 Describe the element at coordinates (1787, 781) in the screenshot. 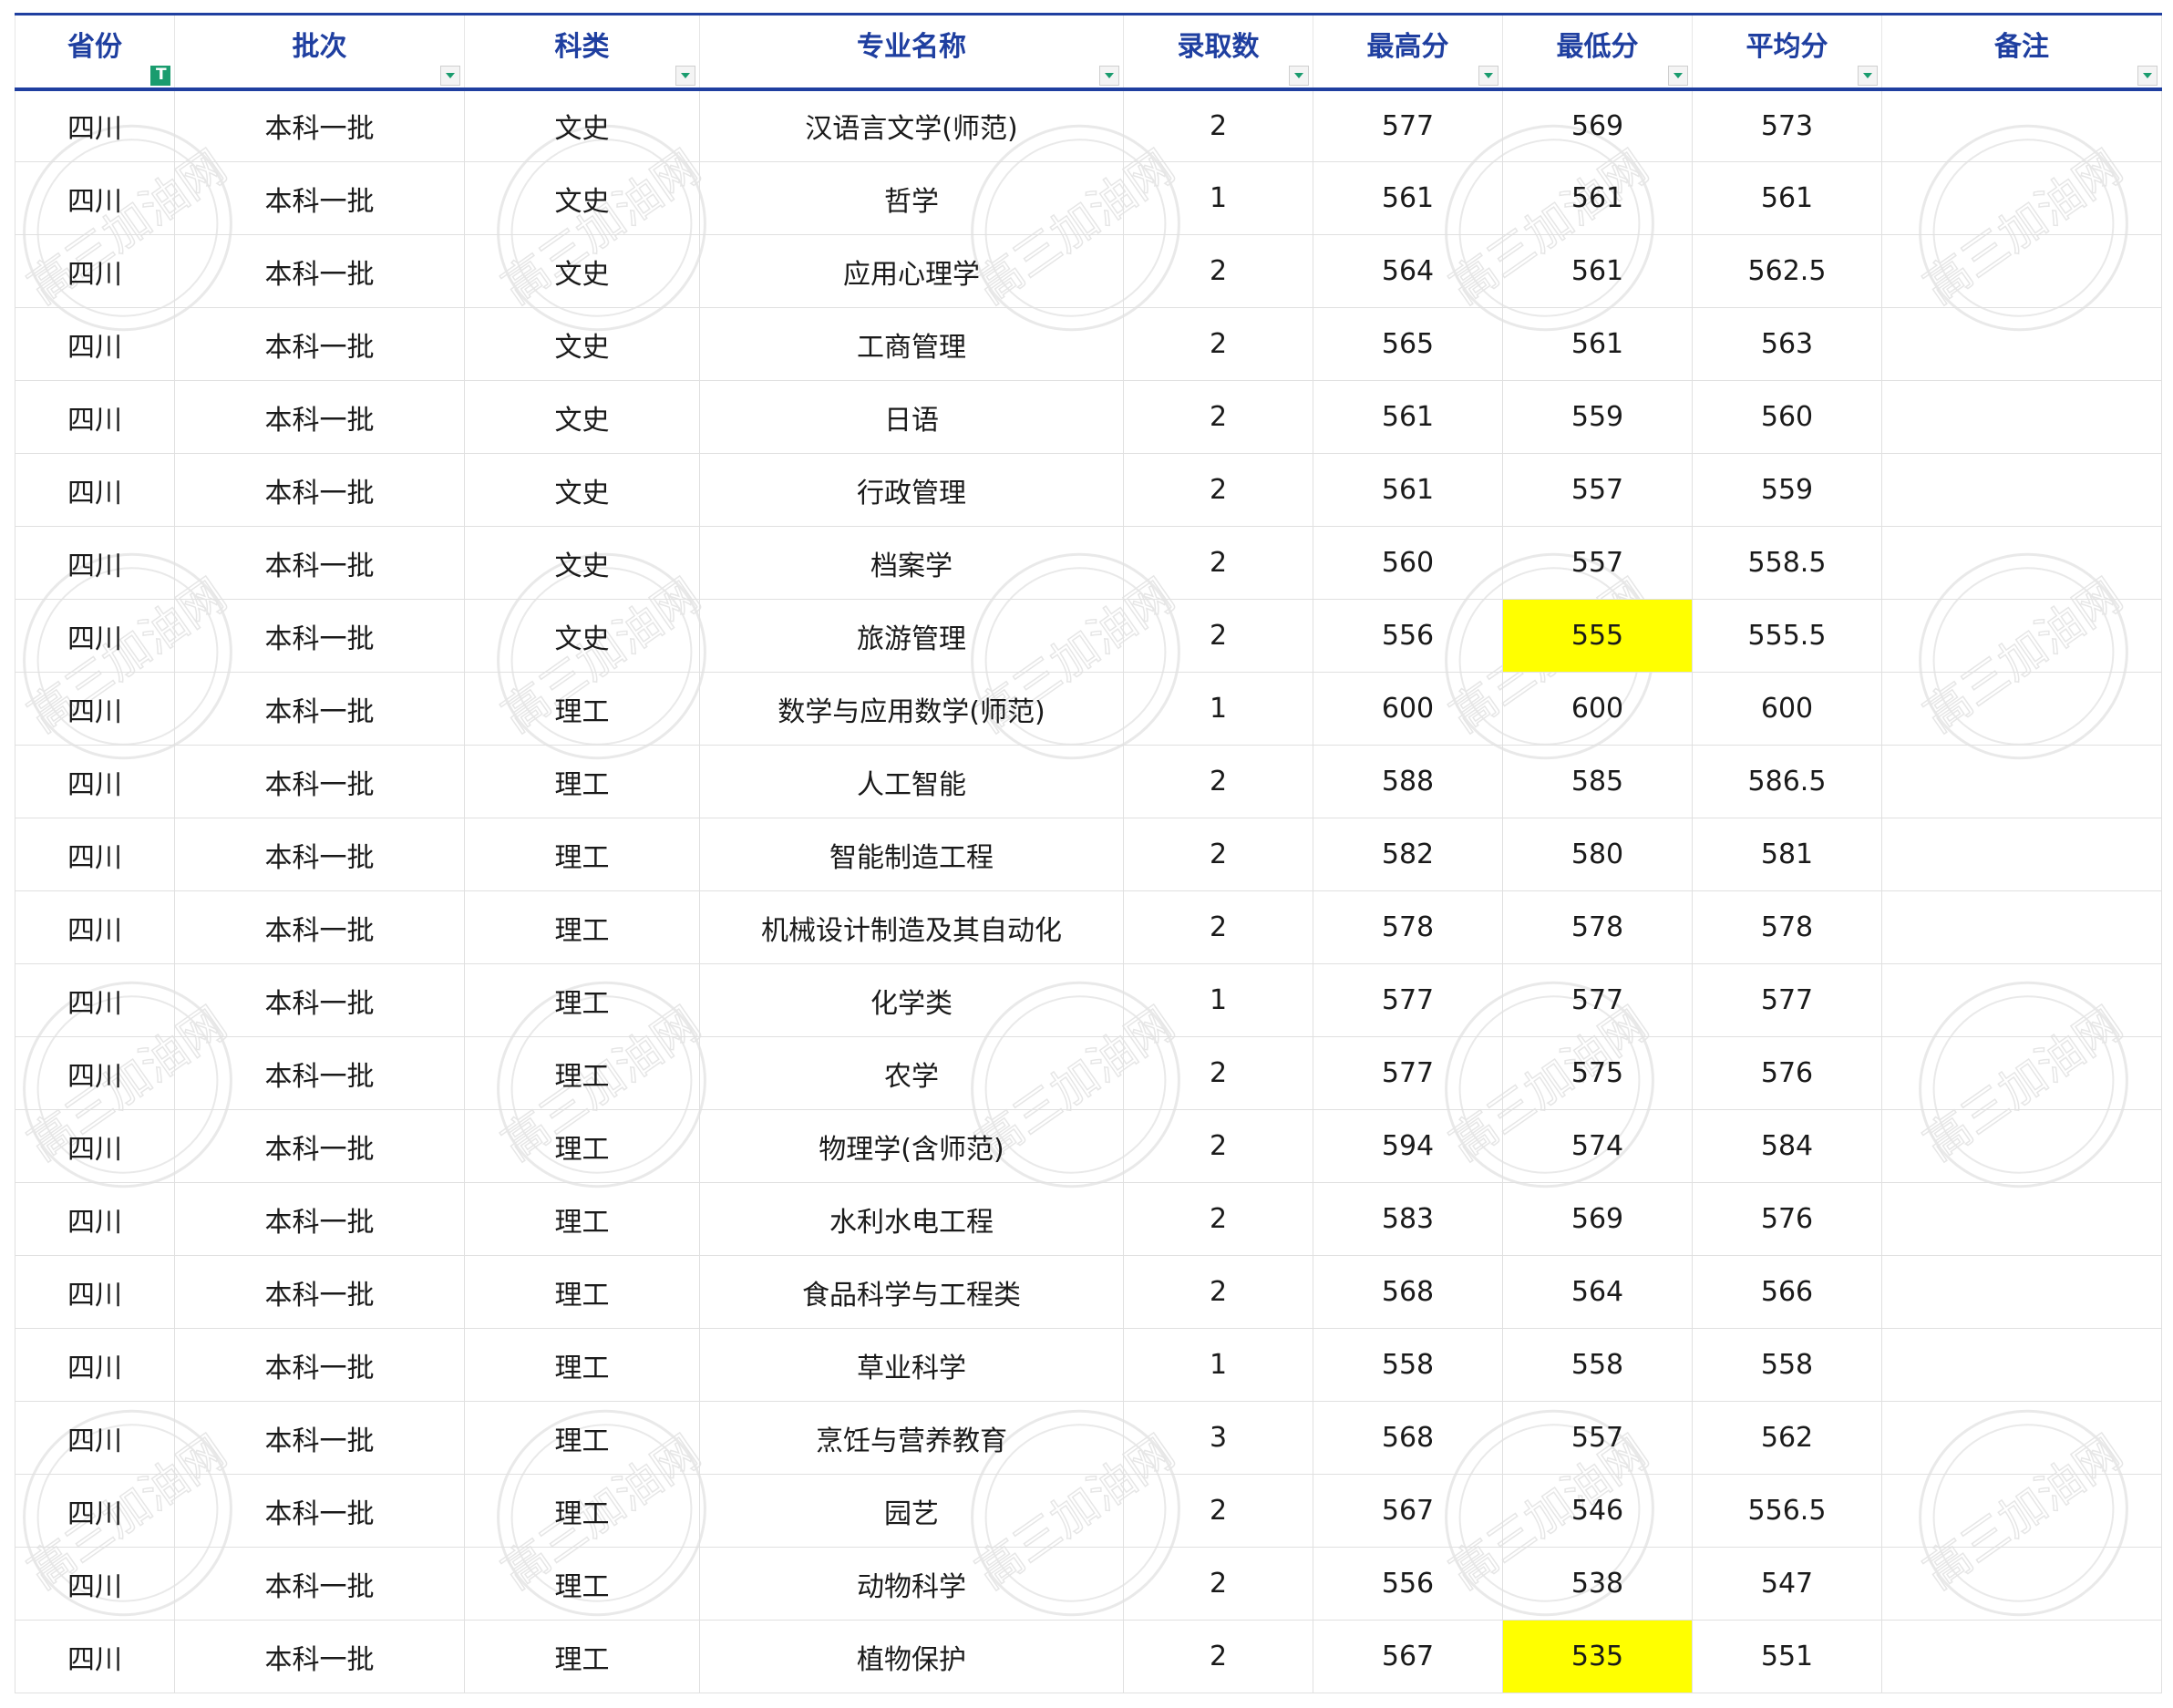

I see `cell-avg: 586.5` at that location.